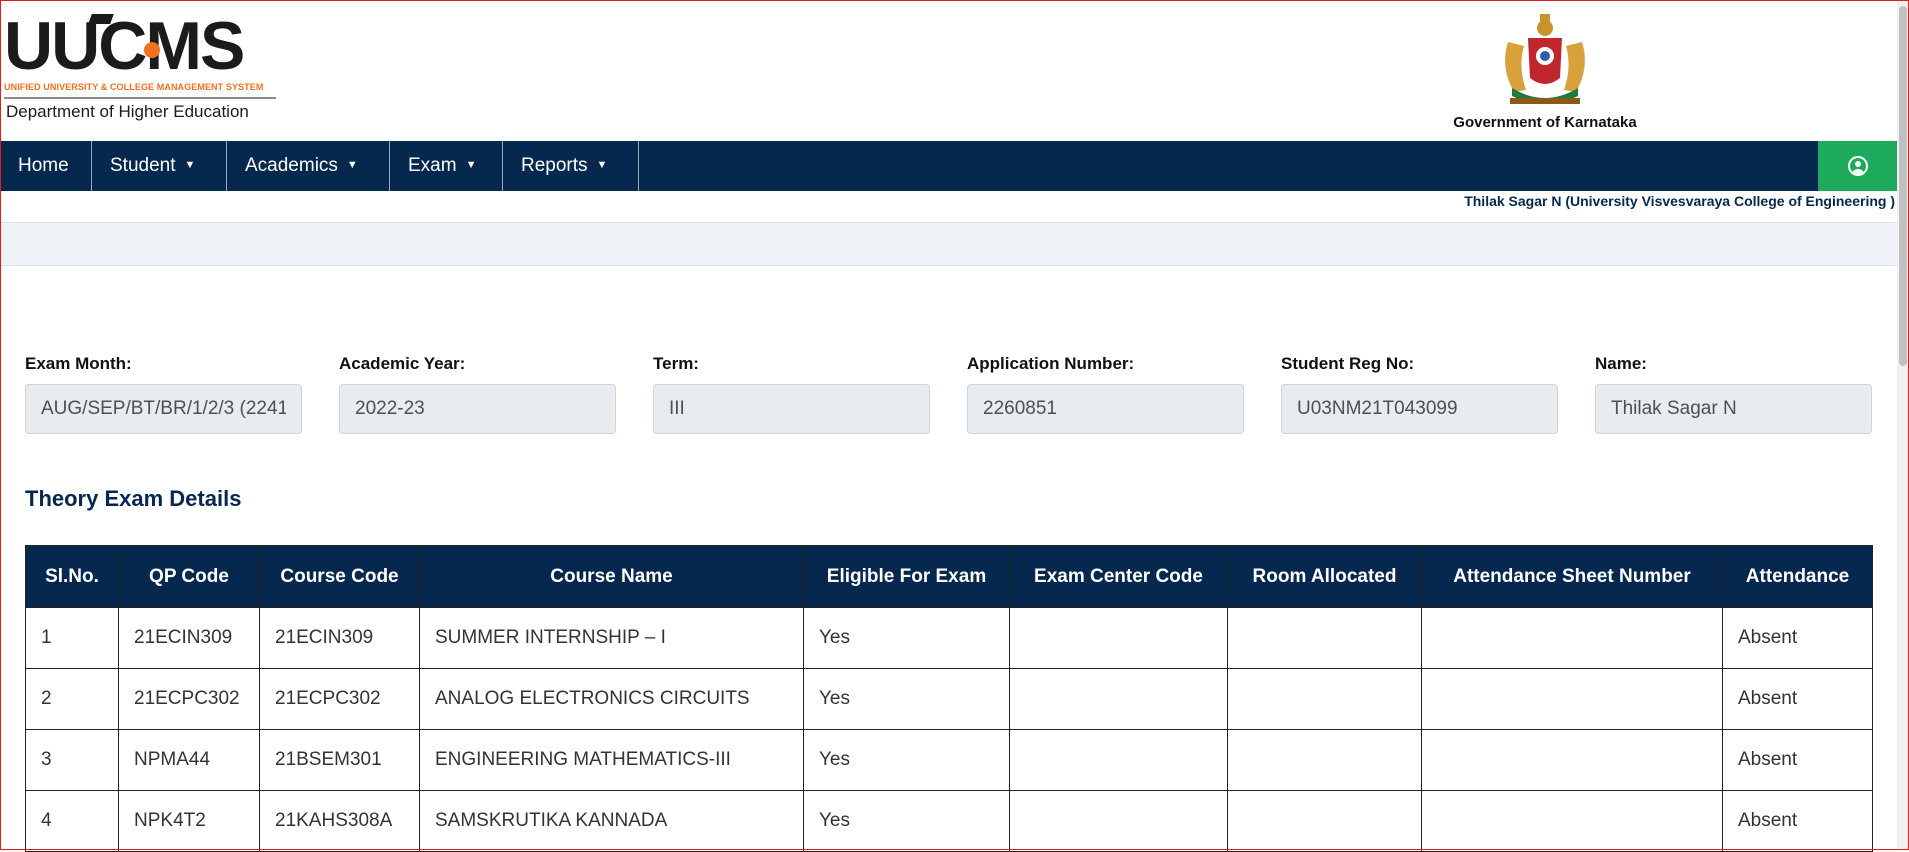  I want to click on name-field, so click(1733, 409).